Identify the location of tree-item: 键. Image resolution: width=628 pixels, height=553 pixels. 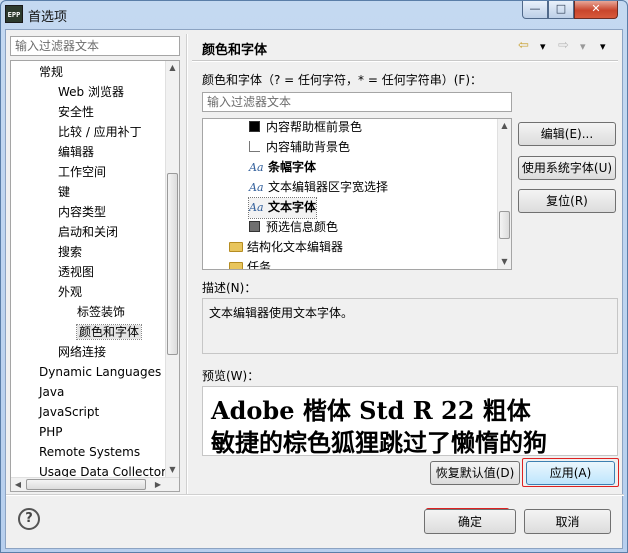
(64, 192).